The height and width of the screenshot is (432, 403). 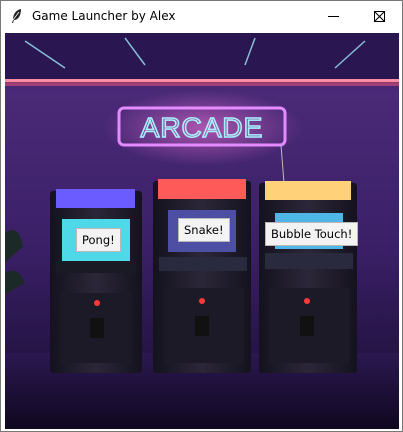 What do you see at coordinates (202, 276) in the screenshot?
I see `cabinet-snake` at bounding box center [202, 276].